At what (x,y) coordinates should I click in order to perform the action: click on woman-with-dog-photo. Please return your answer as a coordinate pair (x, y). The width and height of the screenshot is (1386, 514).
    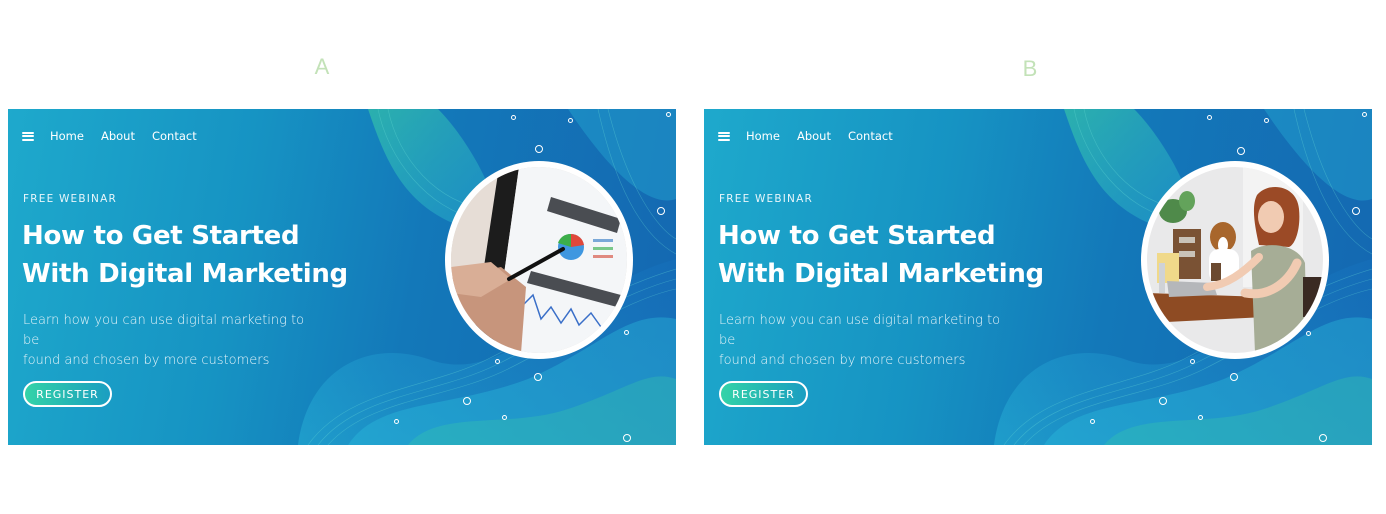
    Looking at the image, I should click on (1235, 260).